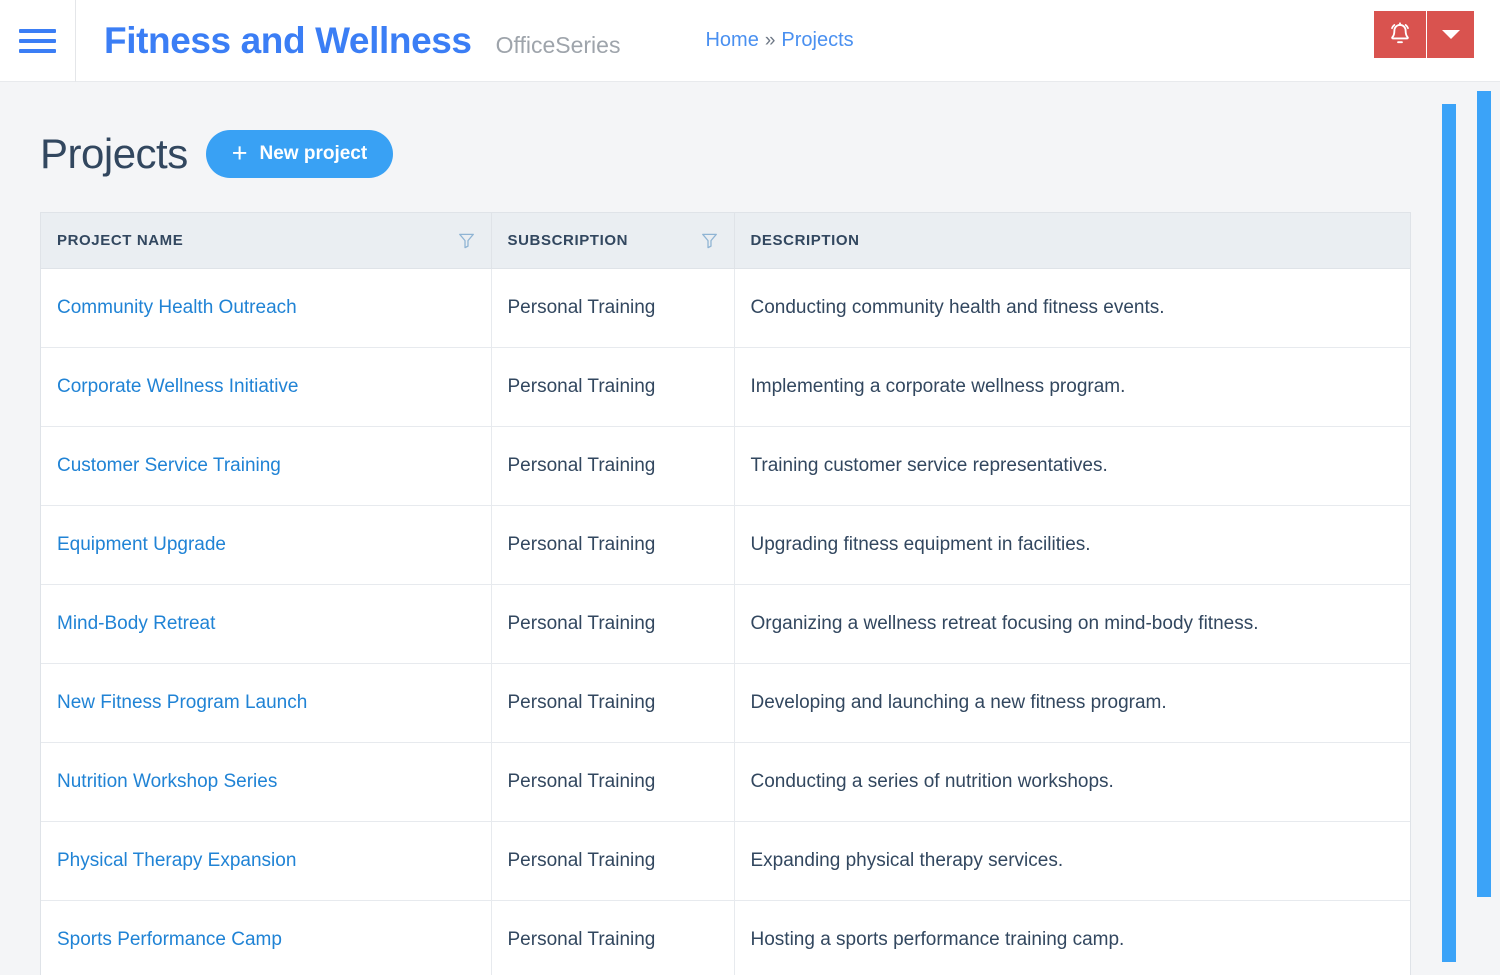 The width and height of the screenshot is (1500, 975). Describe the element at coordinates (177, 386) in the screenshot. I see `project-name-link: Corporate Wellness Initiative` at that location.